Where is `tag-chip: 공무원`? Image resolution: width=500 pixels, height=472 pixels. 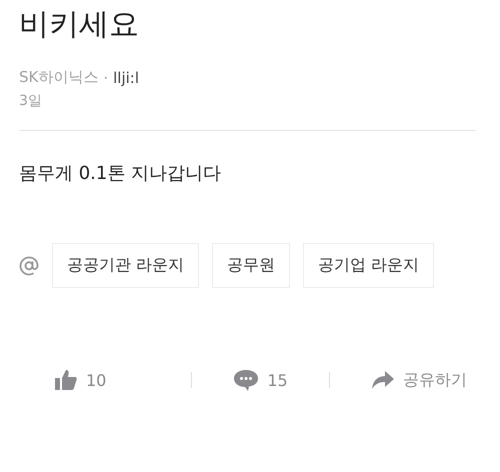
tag-chip: 공무원 is located at coordinates (251, 265).